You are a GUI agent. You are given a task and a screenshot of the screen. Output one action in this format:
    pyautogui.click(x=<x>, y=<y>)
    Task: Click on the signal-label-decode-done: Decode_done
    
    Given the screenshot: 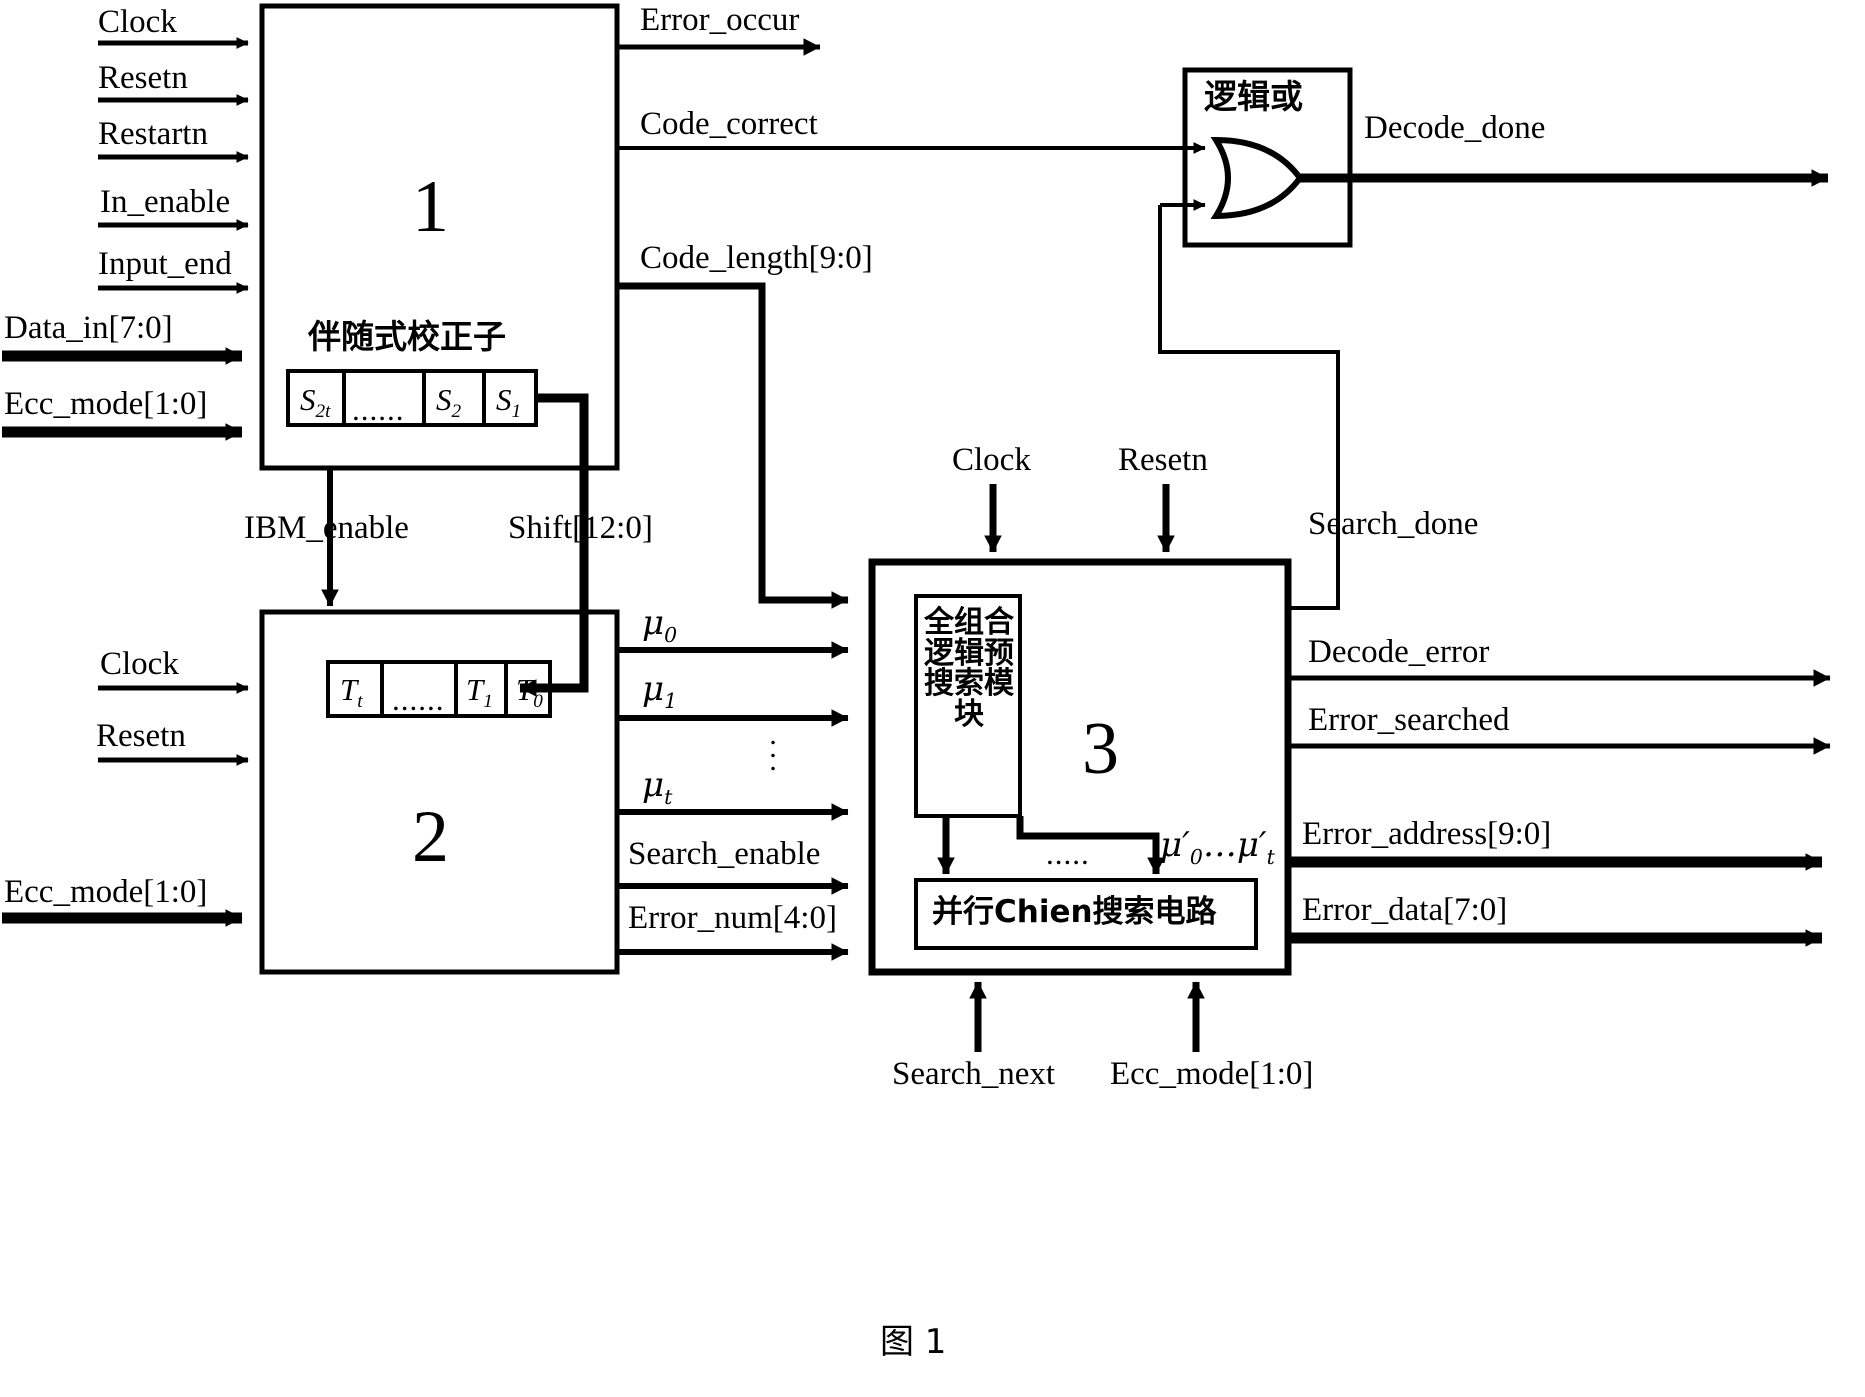 What is the action you would take?
    pyautogui.click(x=1455, y=128)
    